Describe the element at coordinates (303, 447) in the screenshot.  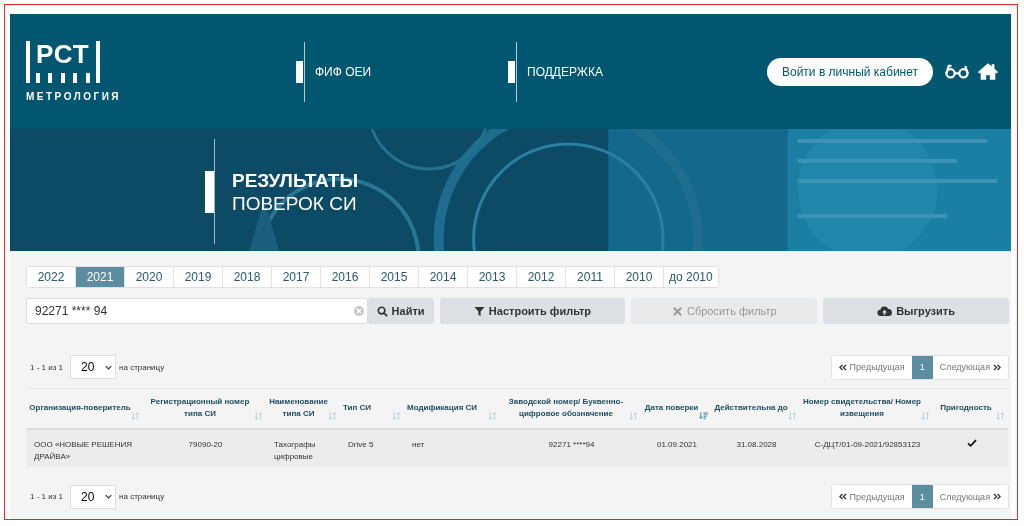
I see `table-cell: Тахографы цифровые` at that location.